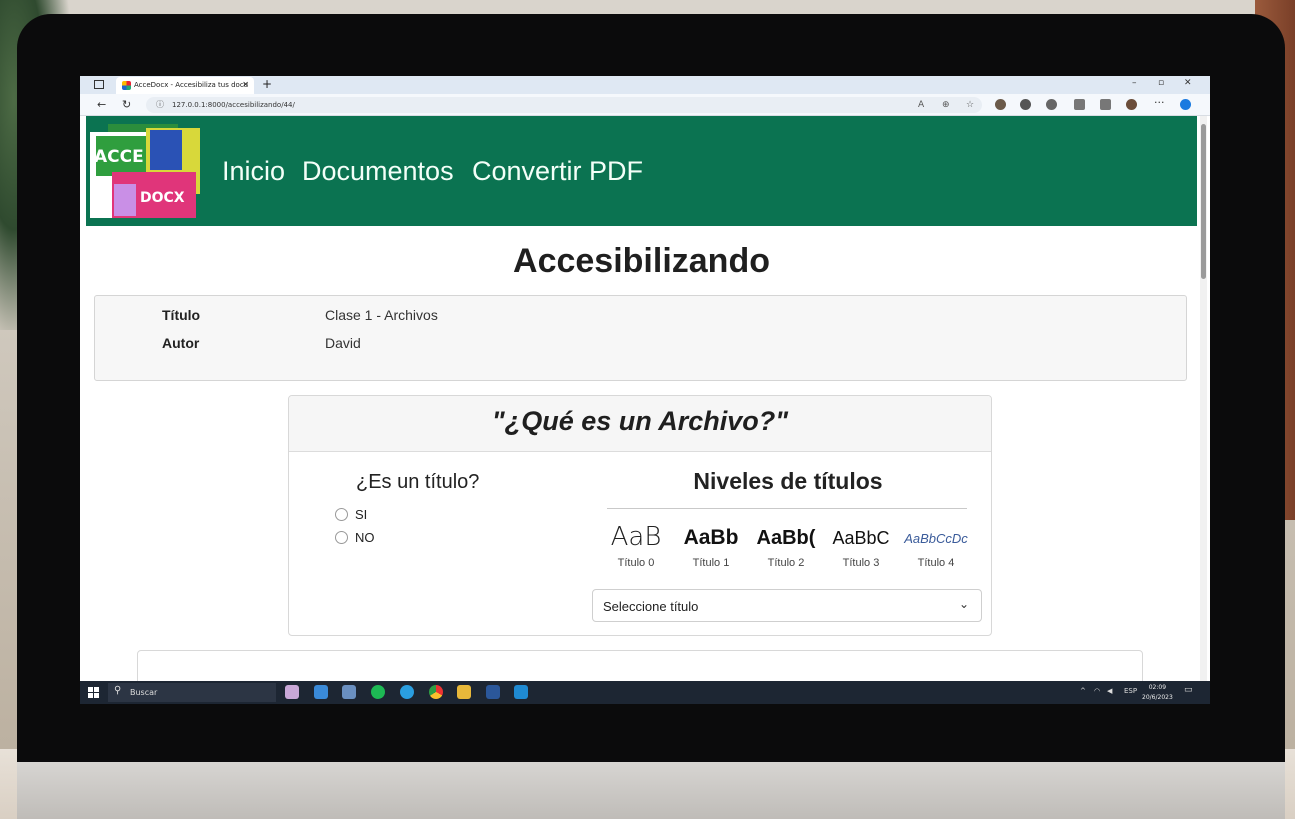 This screenshot has height=819, width=1295. Describe the element at coordinates (1157, 693) in the screenshot. I see `taskbar-clock: 02:09 20/6/2023` at that location.